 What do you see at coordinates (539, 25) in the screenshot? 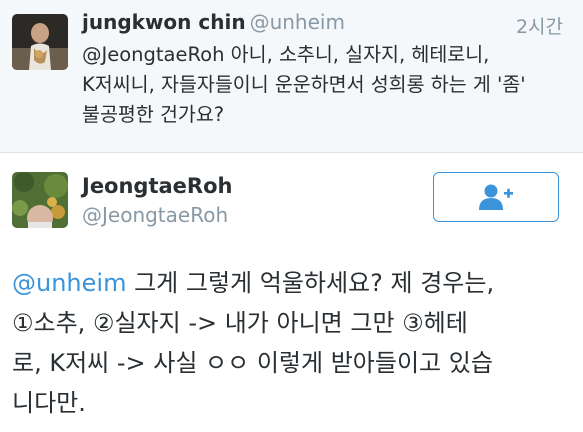
I see `timestamp: 2시간` at bounding box center [539, 25].